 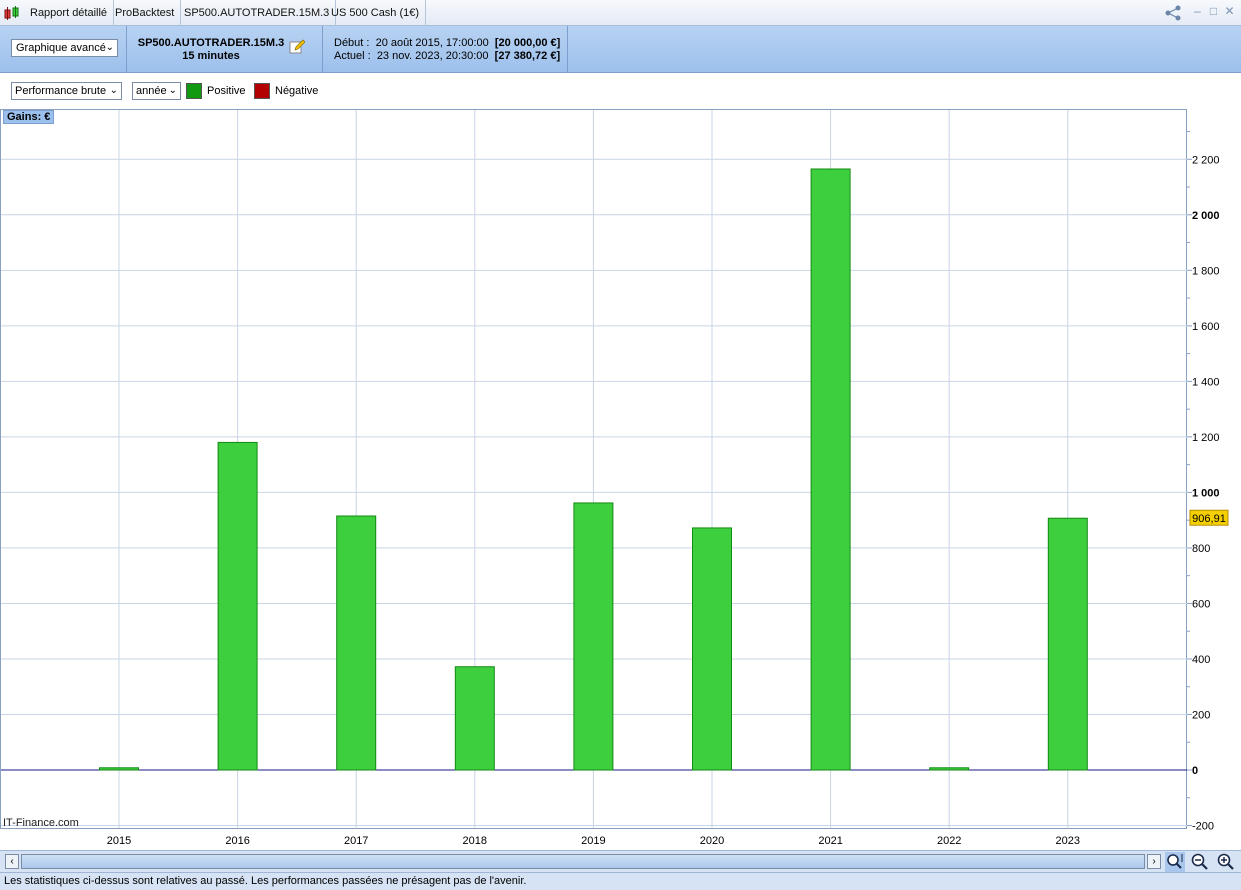 What do you see at coordinates (527, 43) in the screenshot?
I see `start-capital: [20 000,00 €]` at bounding box center [527, 43].